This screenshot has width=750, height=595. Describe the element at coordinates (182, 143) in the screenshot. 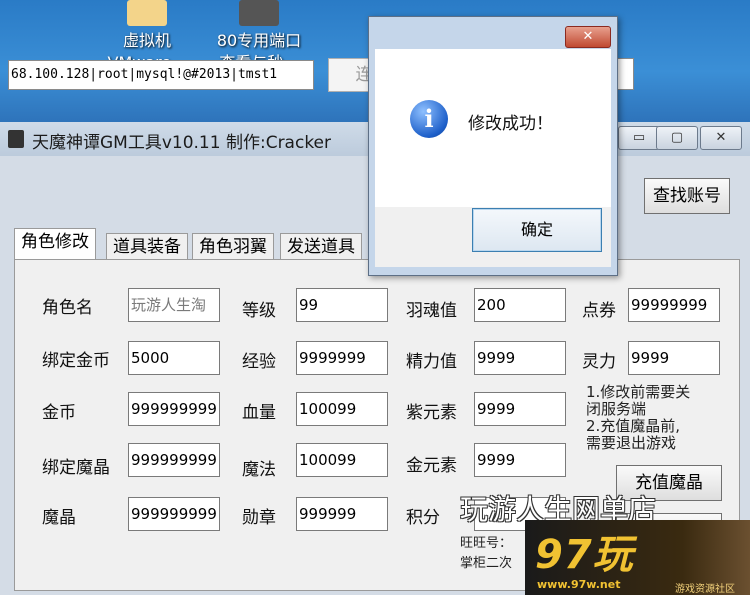

I see `window-title: 天魔神谭GM工具v10.11 制作:Cracker` at that location.